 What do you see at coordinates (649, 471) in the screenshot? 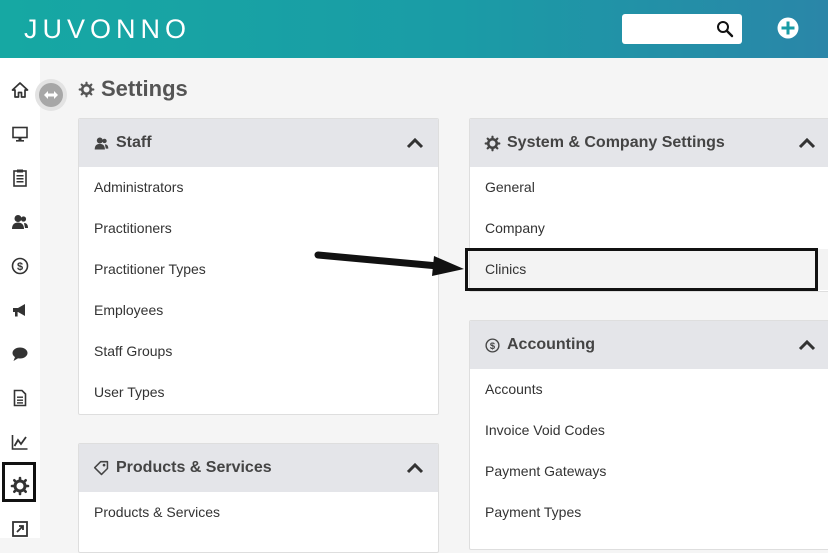
I see `link-payment-gateways: Payment Gateways` at bounding box center [649, 471].